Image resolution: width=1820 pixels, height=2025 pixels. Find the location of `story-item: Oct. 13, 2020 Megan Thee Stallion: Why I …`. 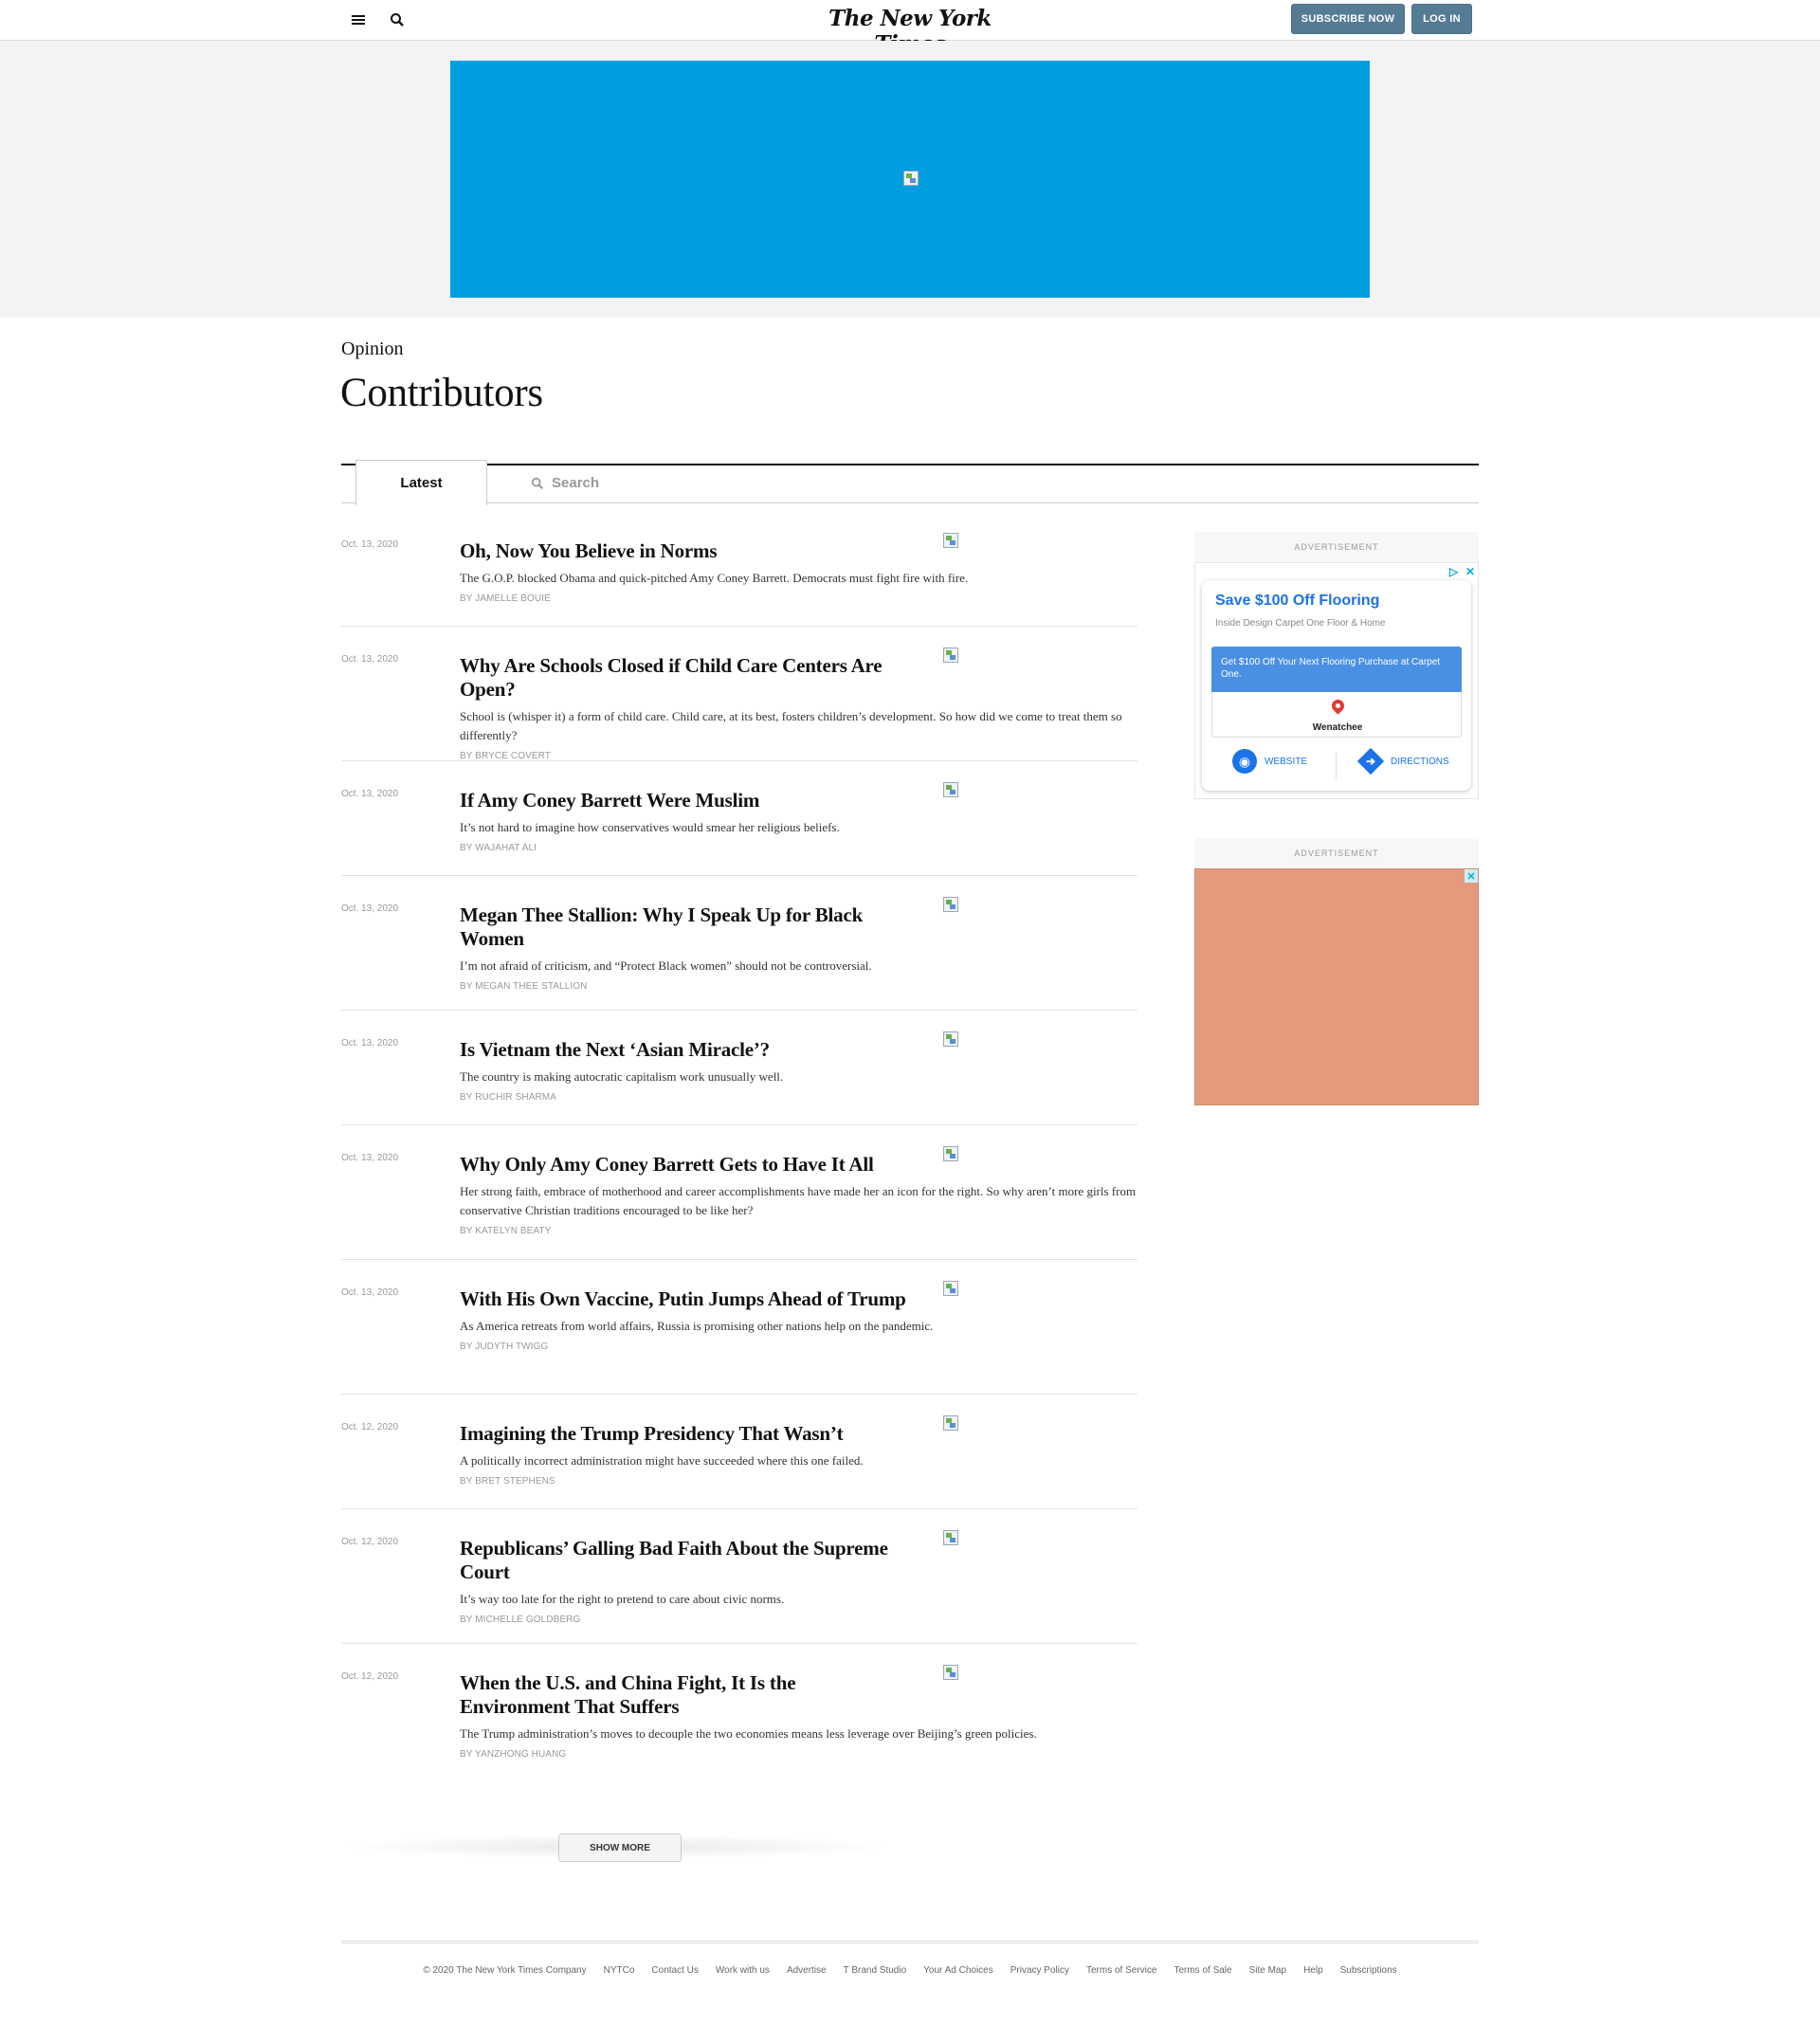

story-item: Oct. 13, 2020 Megan Thee Stallion: Why I … is located at coordinates (739, 953).